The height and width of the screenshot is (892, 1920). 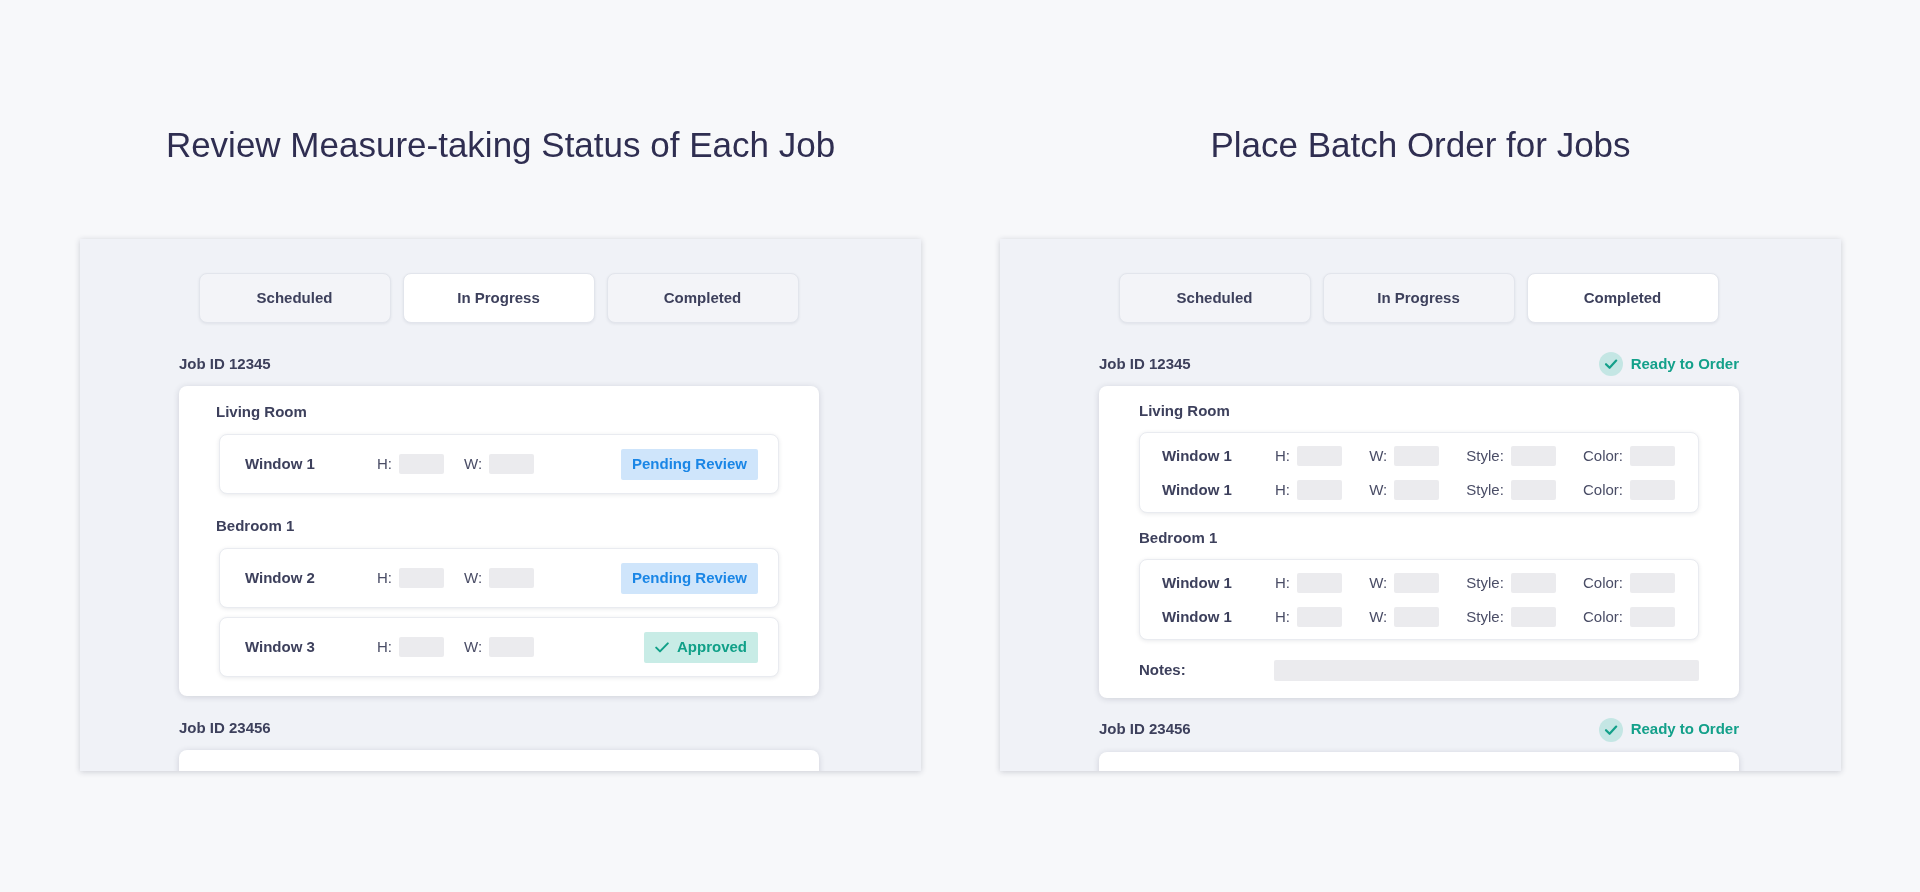 What do you see at coordinates (1163, 670) in the screenshot?
I see `notes-label: Notes:` at bounding box center [1163, 670].